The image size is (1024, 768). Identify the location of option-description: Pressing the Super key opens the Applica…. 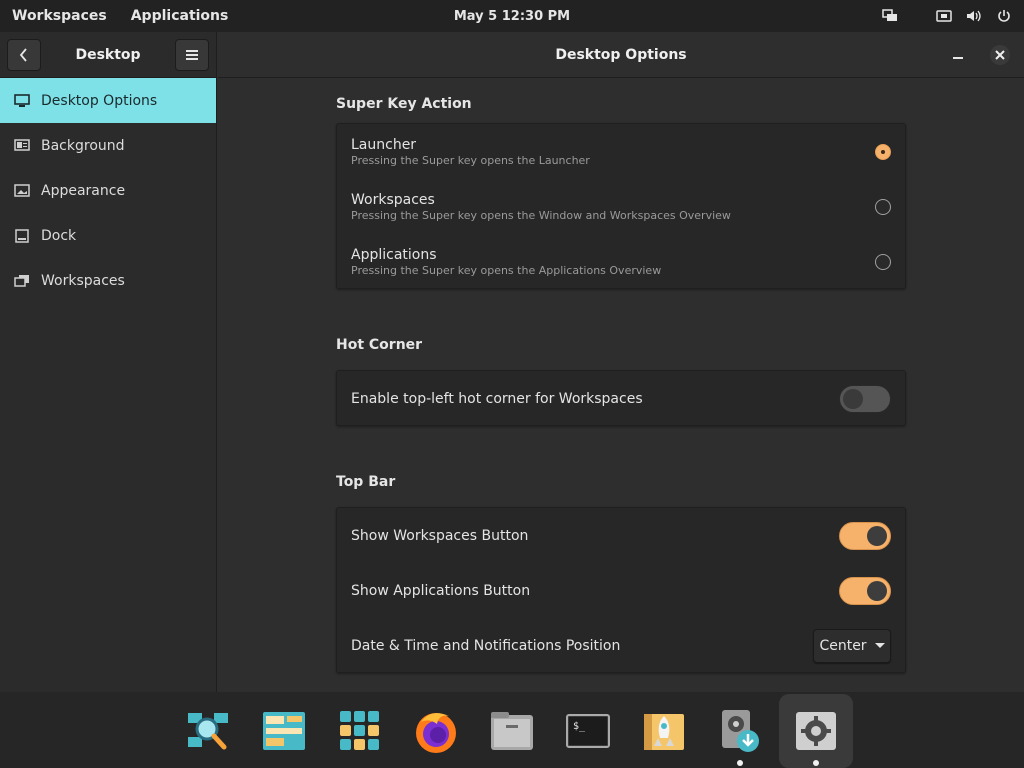
(506, 270).